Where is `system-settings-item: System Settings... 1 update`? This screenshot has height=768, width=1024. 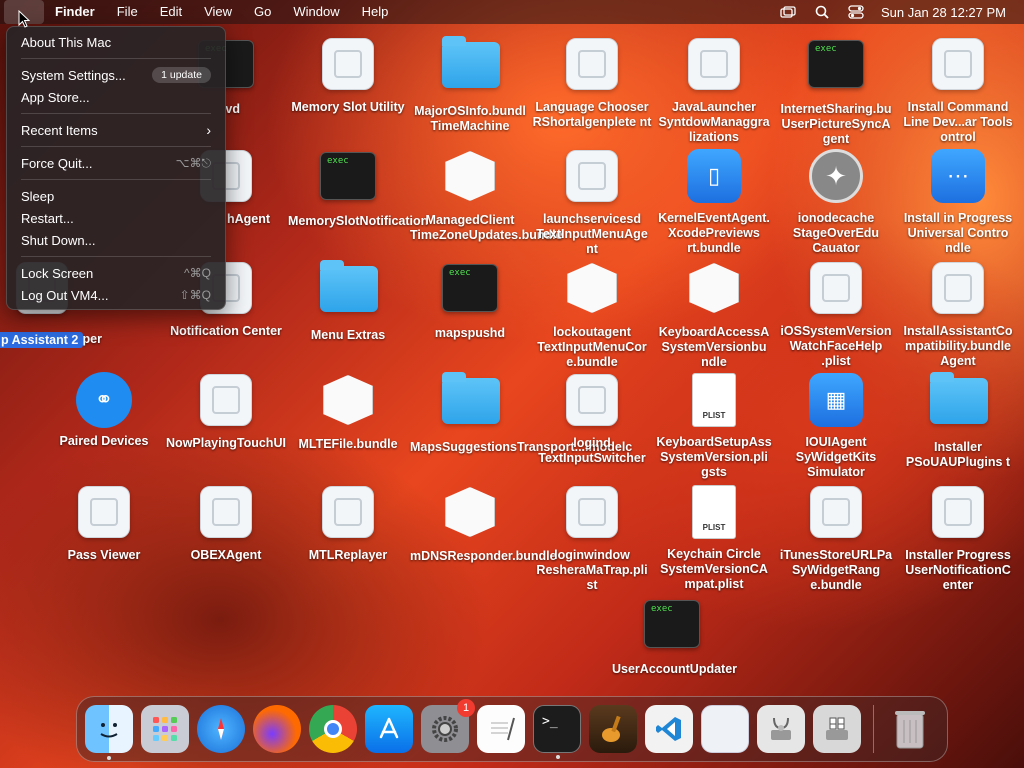
system-settings-item: System Settings... 1 update is located at coordinates (116, 75).